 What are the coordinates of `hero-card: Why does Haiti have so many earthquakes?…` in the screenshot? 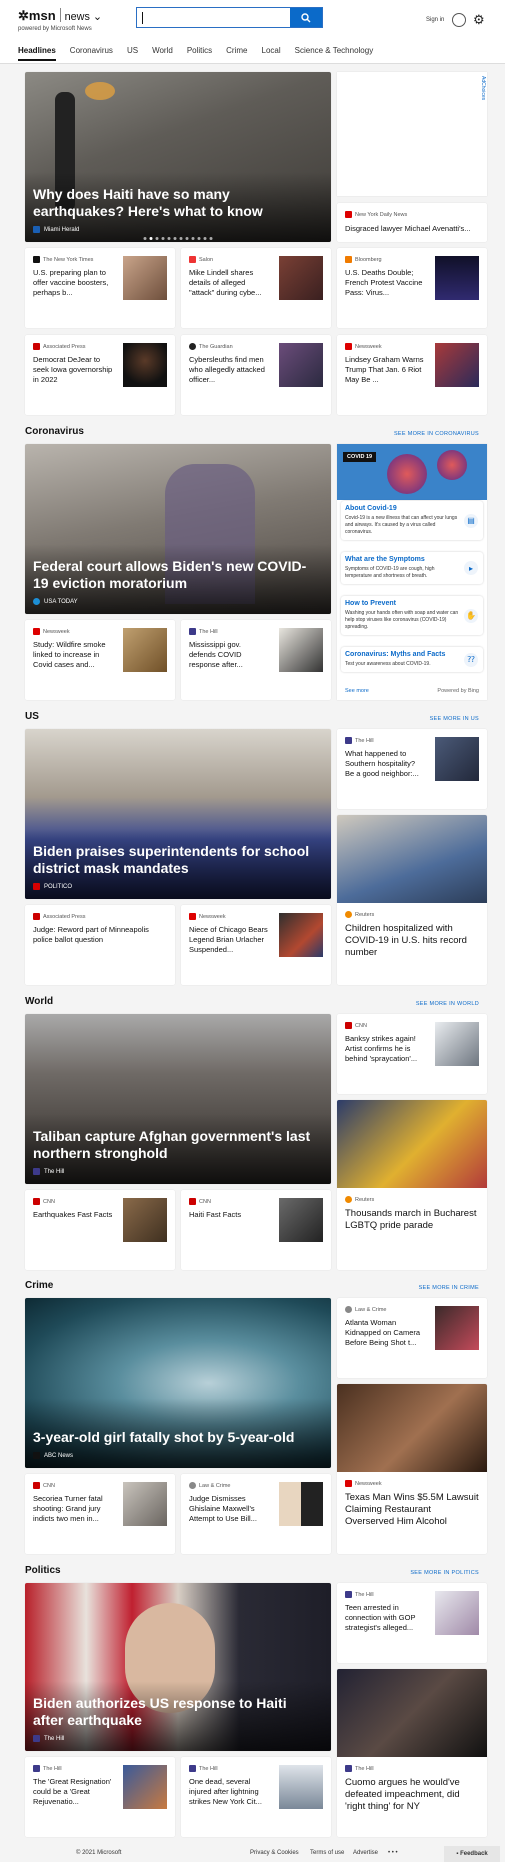 It's located at (178, 157).